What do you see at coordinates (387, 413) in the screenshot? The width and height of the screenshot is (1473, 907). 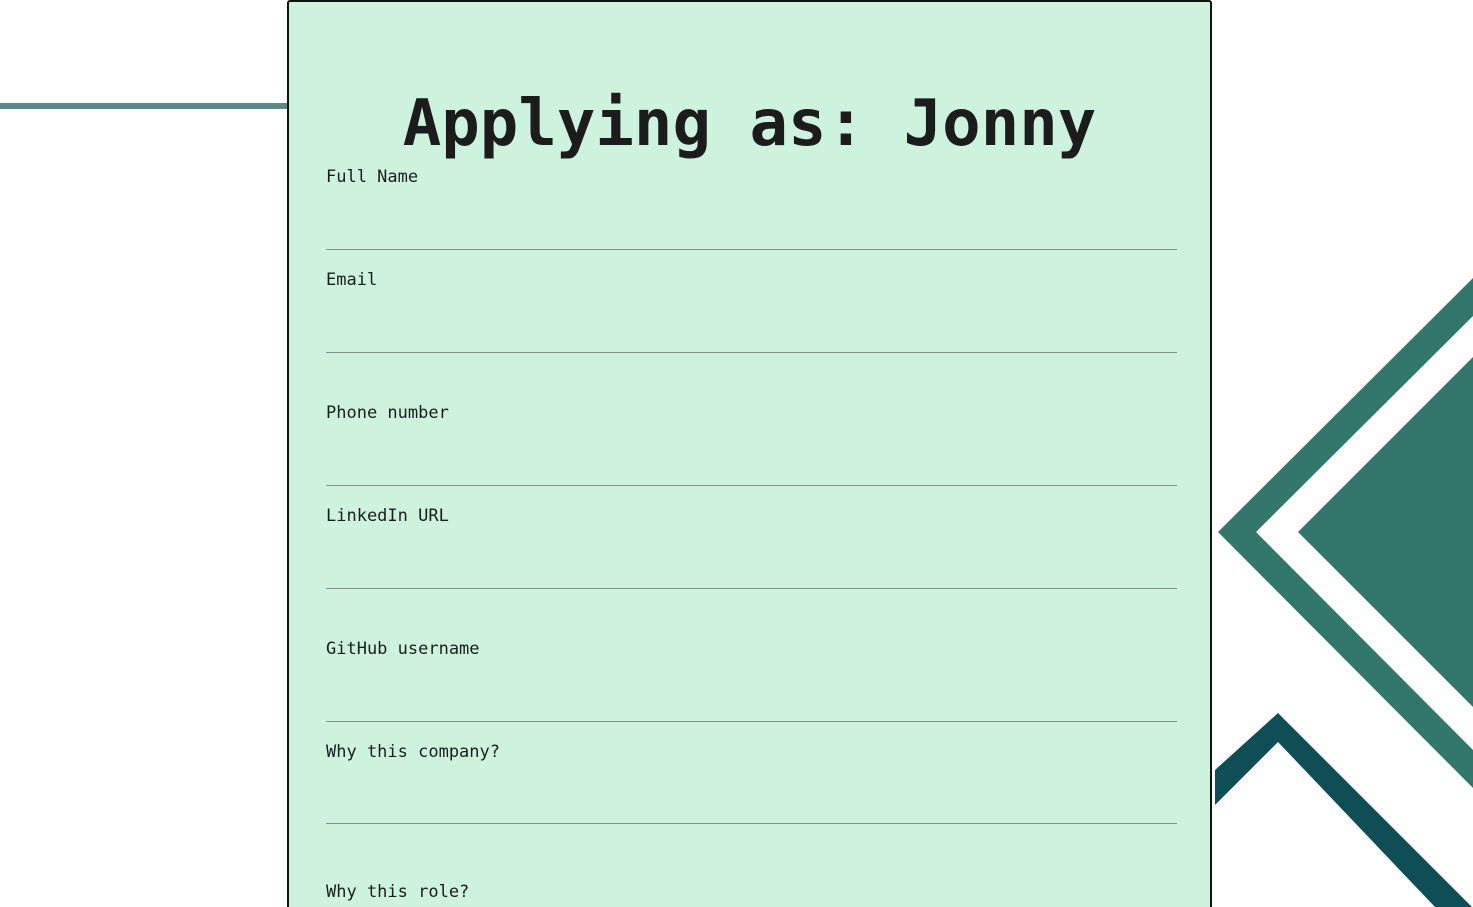 I see `phone-number-label: Phone number` at bounding box center [387, 413].